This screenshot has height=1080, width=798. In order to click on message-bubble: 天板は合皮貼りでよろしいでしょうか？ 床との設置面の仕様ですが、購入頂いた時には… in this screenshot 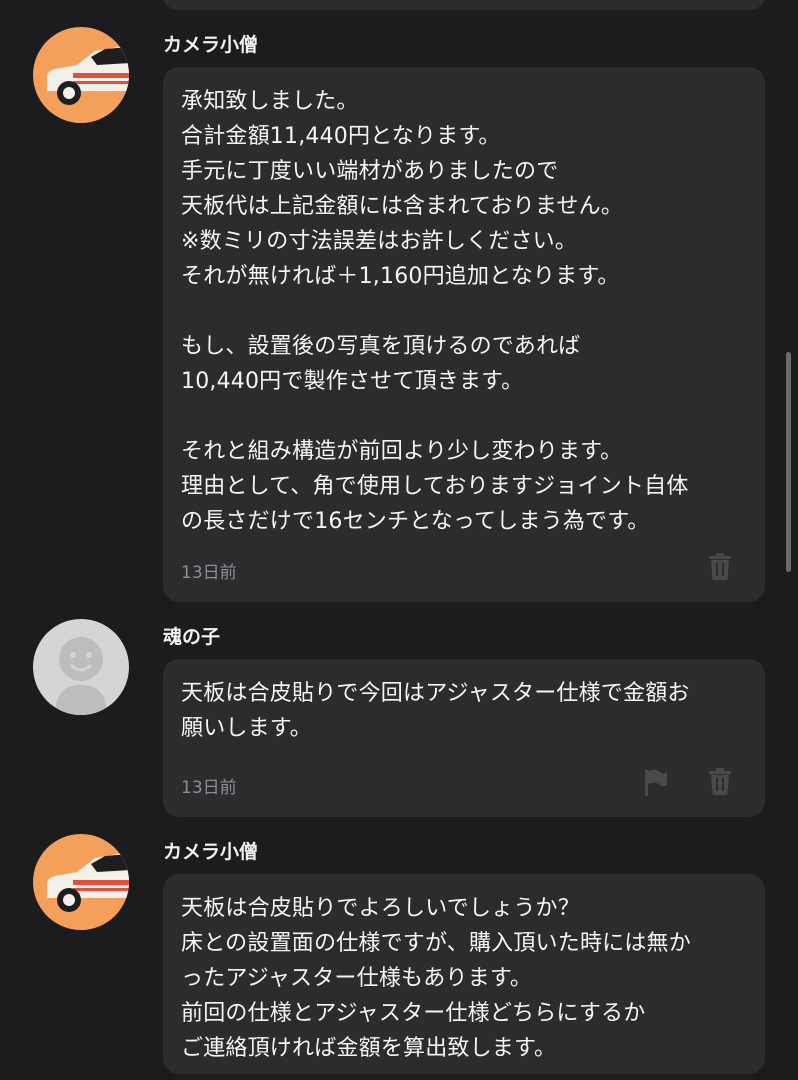, I will do `click(464, 974)`.